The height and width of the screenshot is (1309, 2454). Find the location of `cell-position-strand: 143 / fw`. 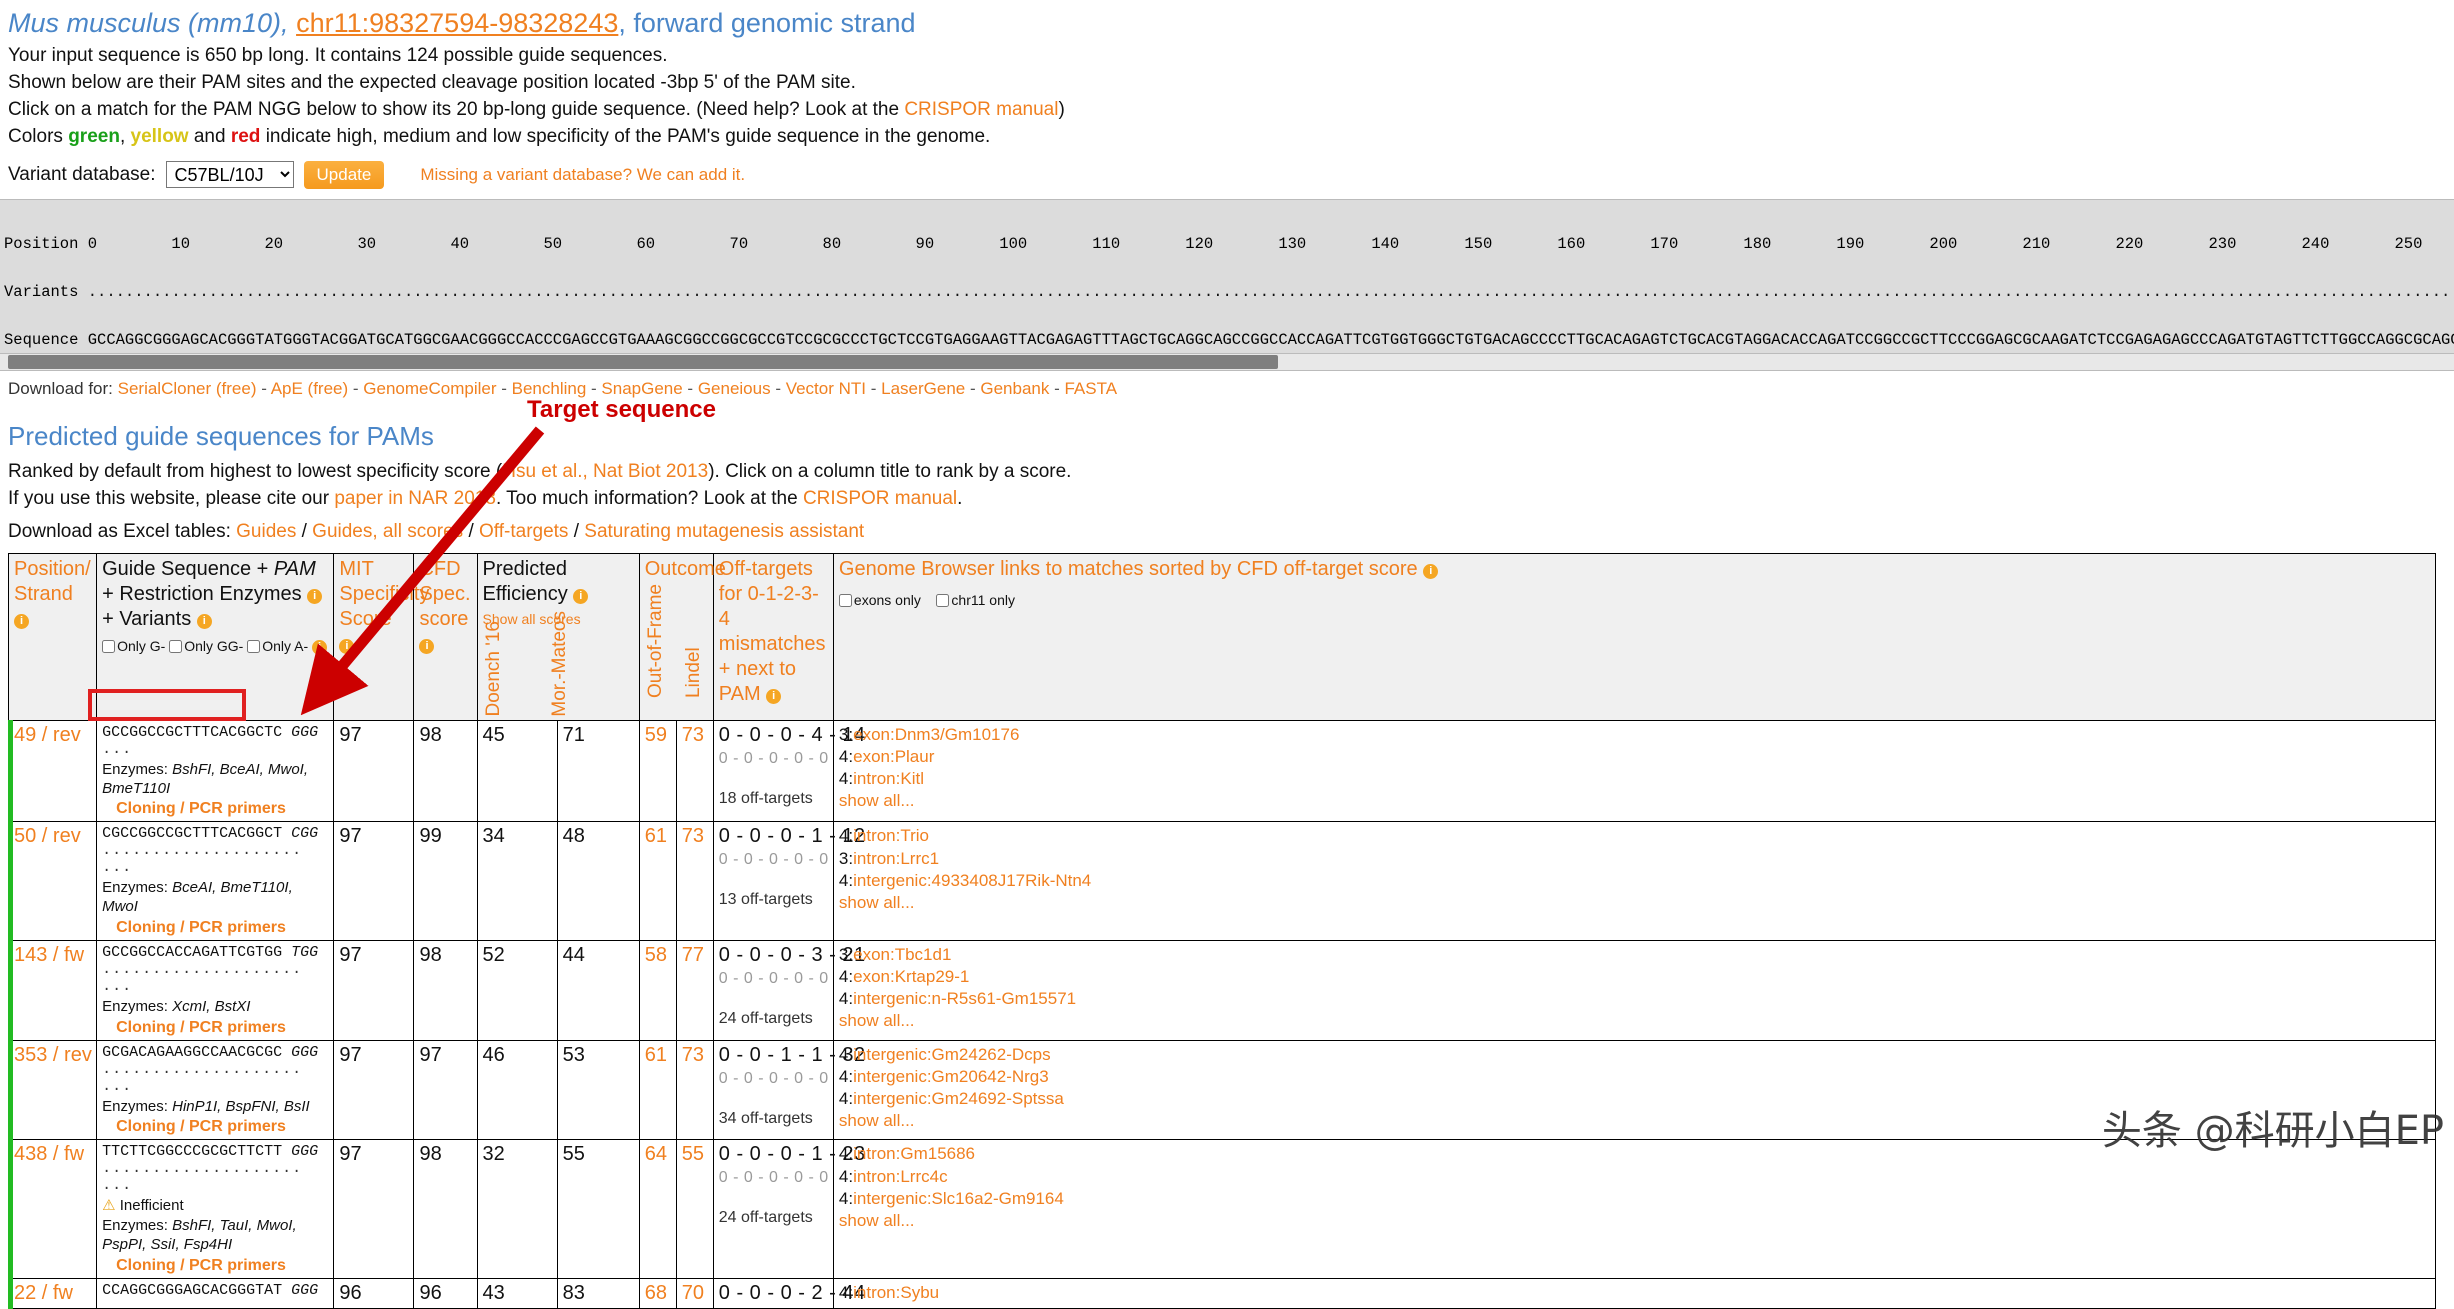

cell-position-strand: 143 / fw is located at coordinates (52, 990).